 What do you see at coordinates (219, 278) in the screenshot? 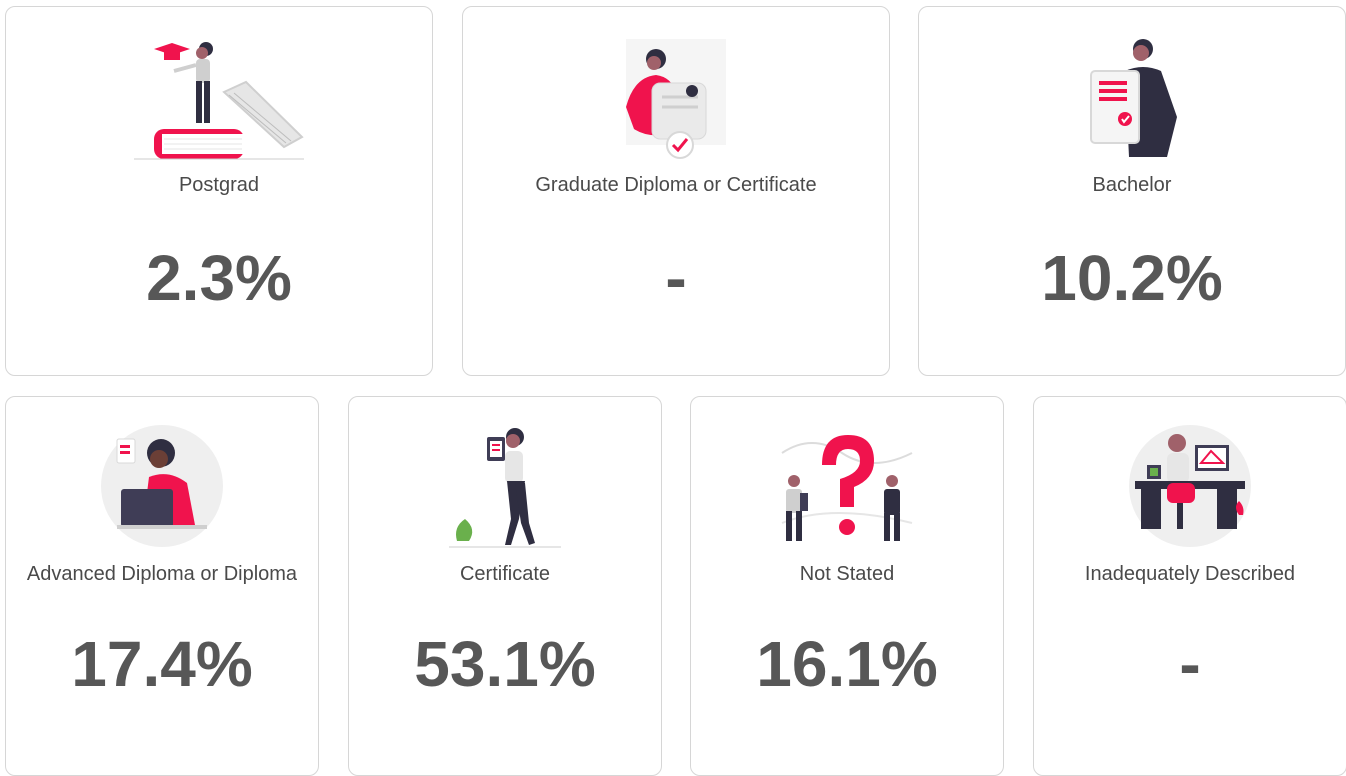
I see `card-value: 2.3%` at bounding box center [219, 278].